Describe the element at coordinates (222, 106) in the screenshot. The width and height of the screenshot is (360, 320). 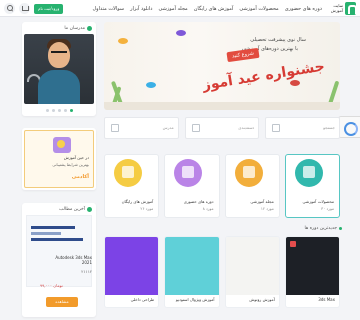
I see `hero-floor` at that location.